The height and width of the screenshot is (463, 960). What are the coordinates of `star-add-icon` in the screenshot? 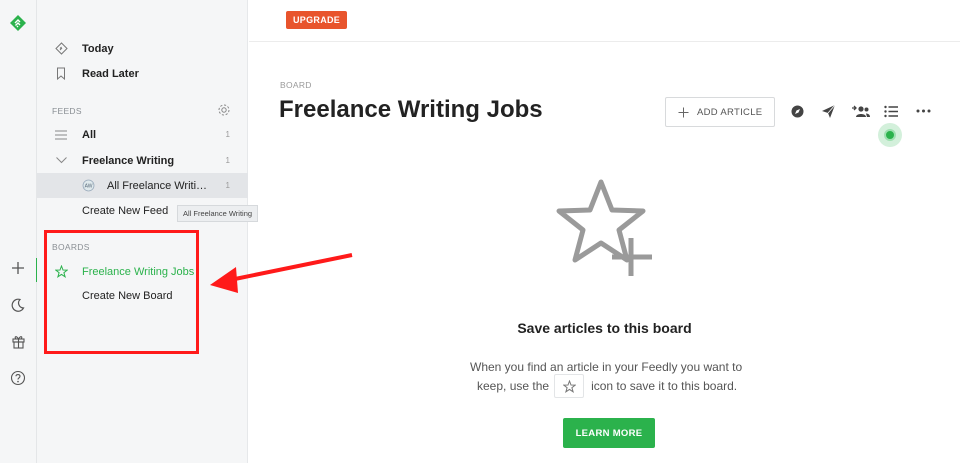 It's located at (604, 227).